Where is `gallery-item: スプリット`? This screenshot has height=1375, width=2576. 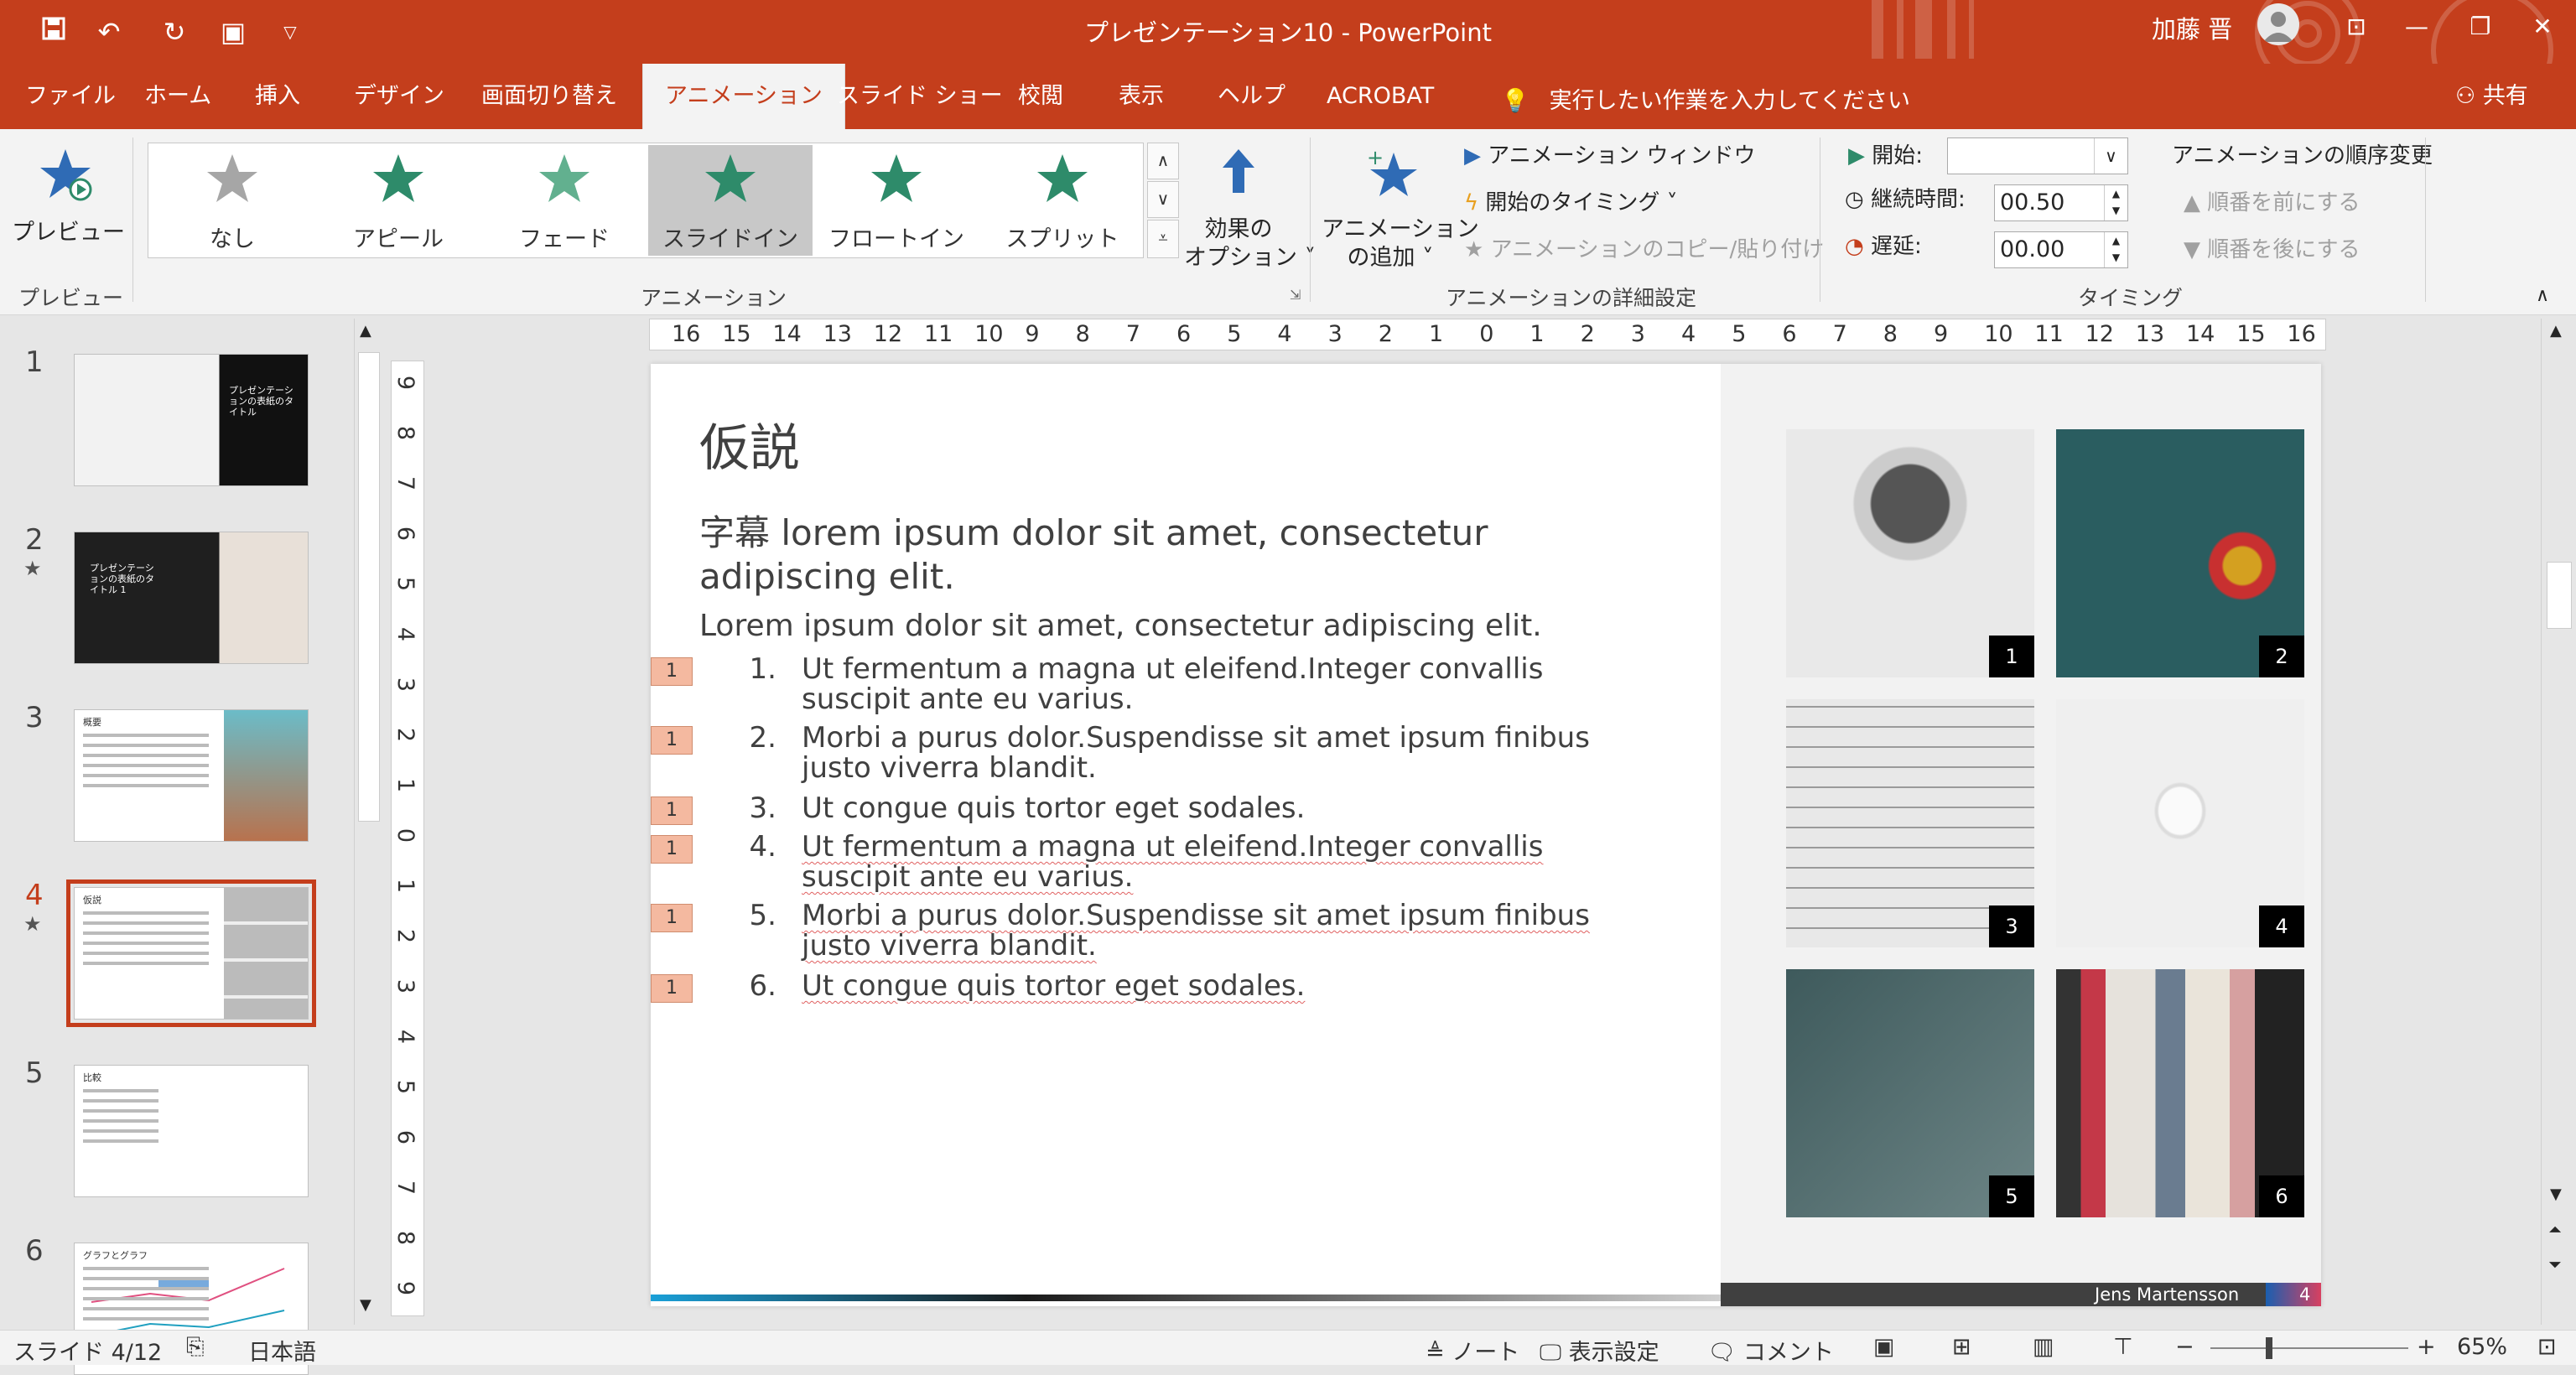 gallery-item: スプリット is located at coordinates (1062, 200).